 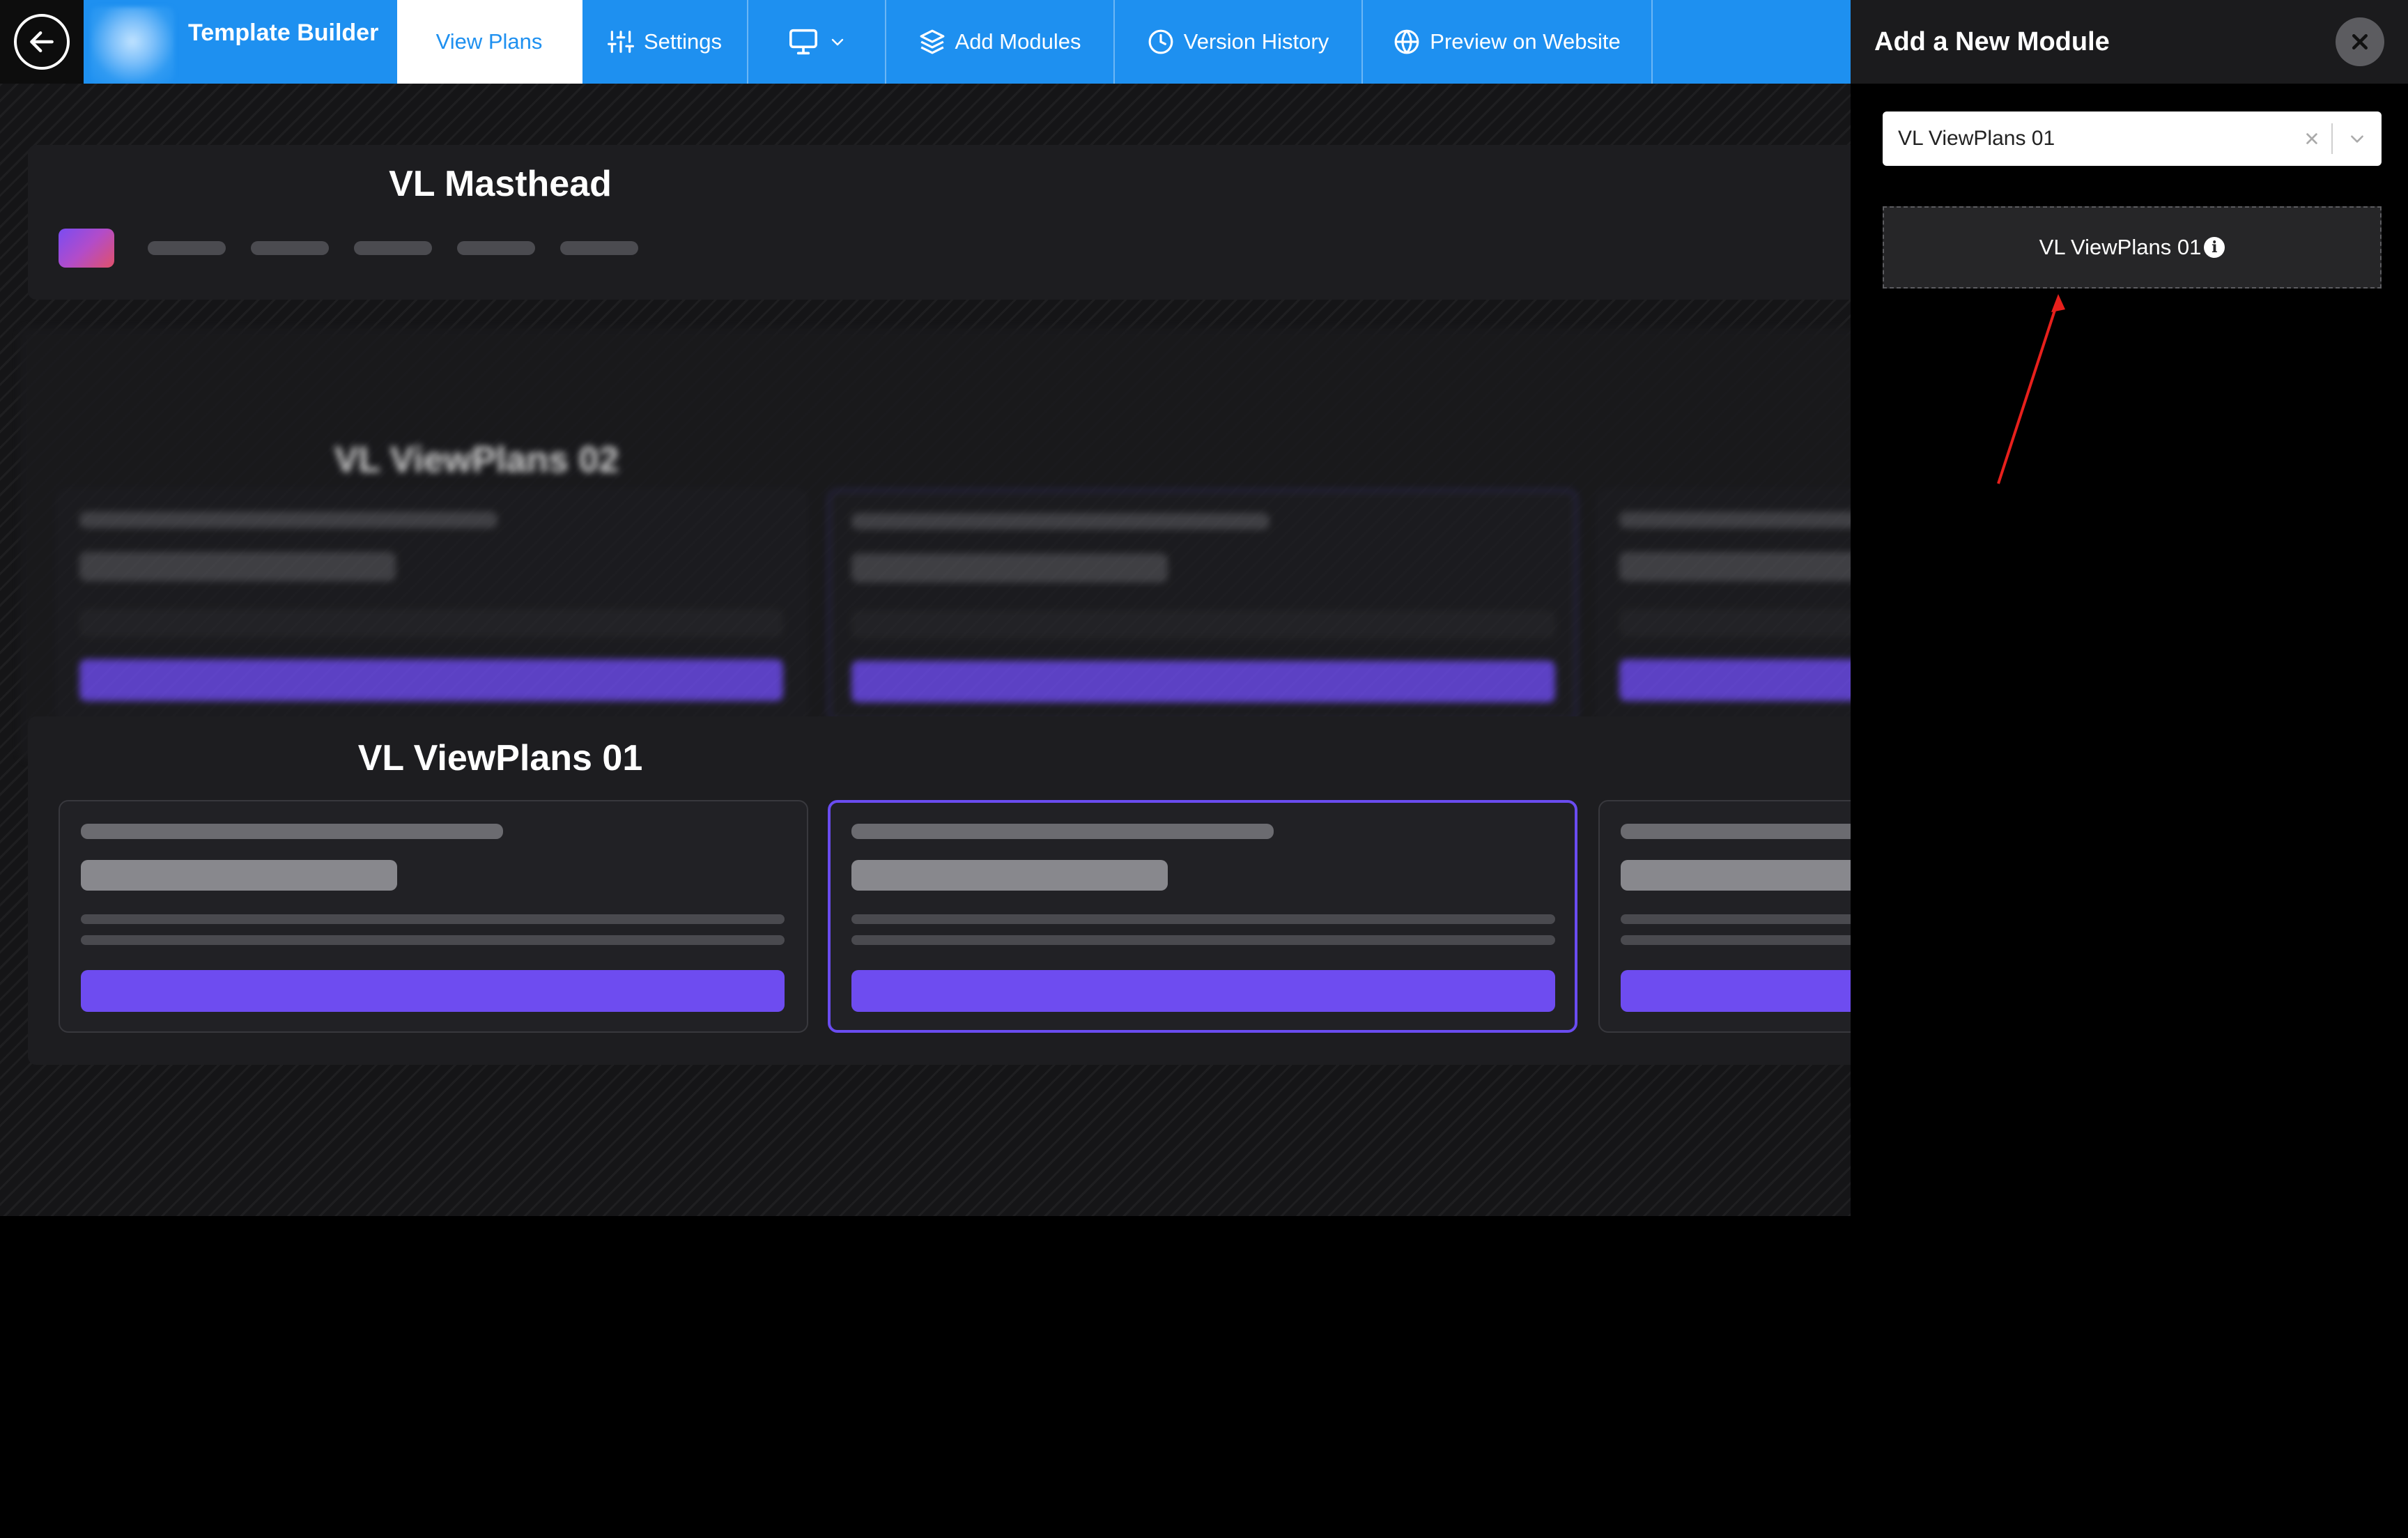 What do you see at coordinates (501, 184) in the screenshot?
I see `module-title: VL Masthead` at bounding box center [501, 184].